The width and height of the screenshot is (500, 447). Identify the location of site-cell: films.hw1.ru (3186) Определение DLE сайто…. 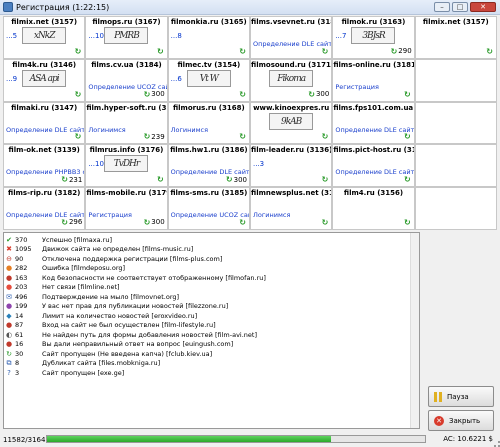
(208, 166).